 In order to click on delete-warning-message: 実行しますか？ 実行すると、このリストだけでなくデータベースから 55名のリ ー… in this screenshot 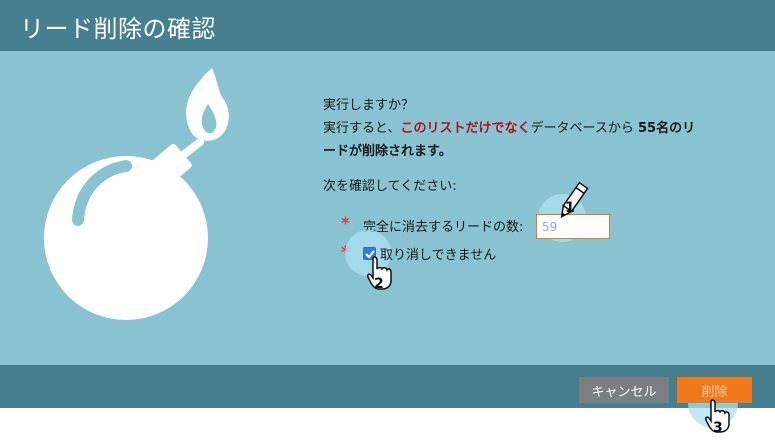, I will do `click(533, 128)`.